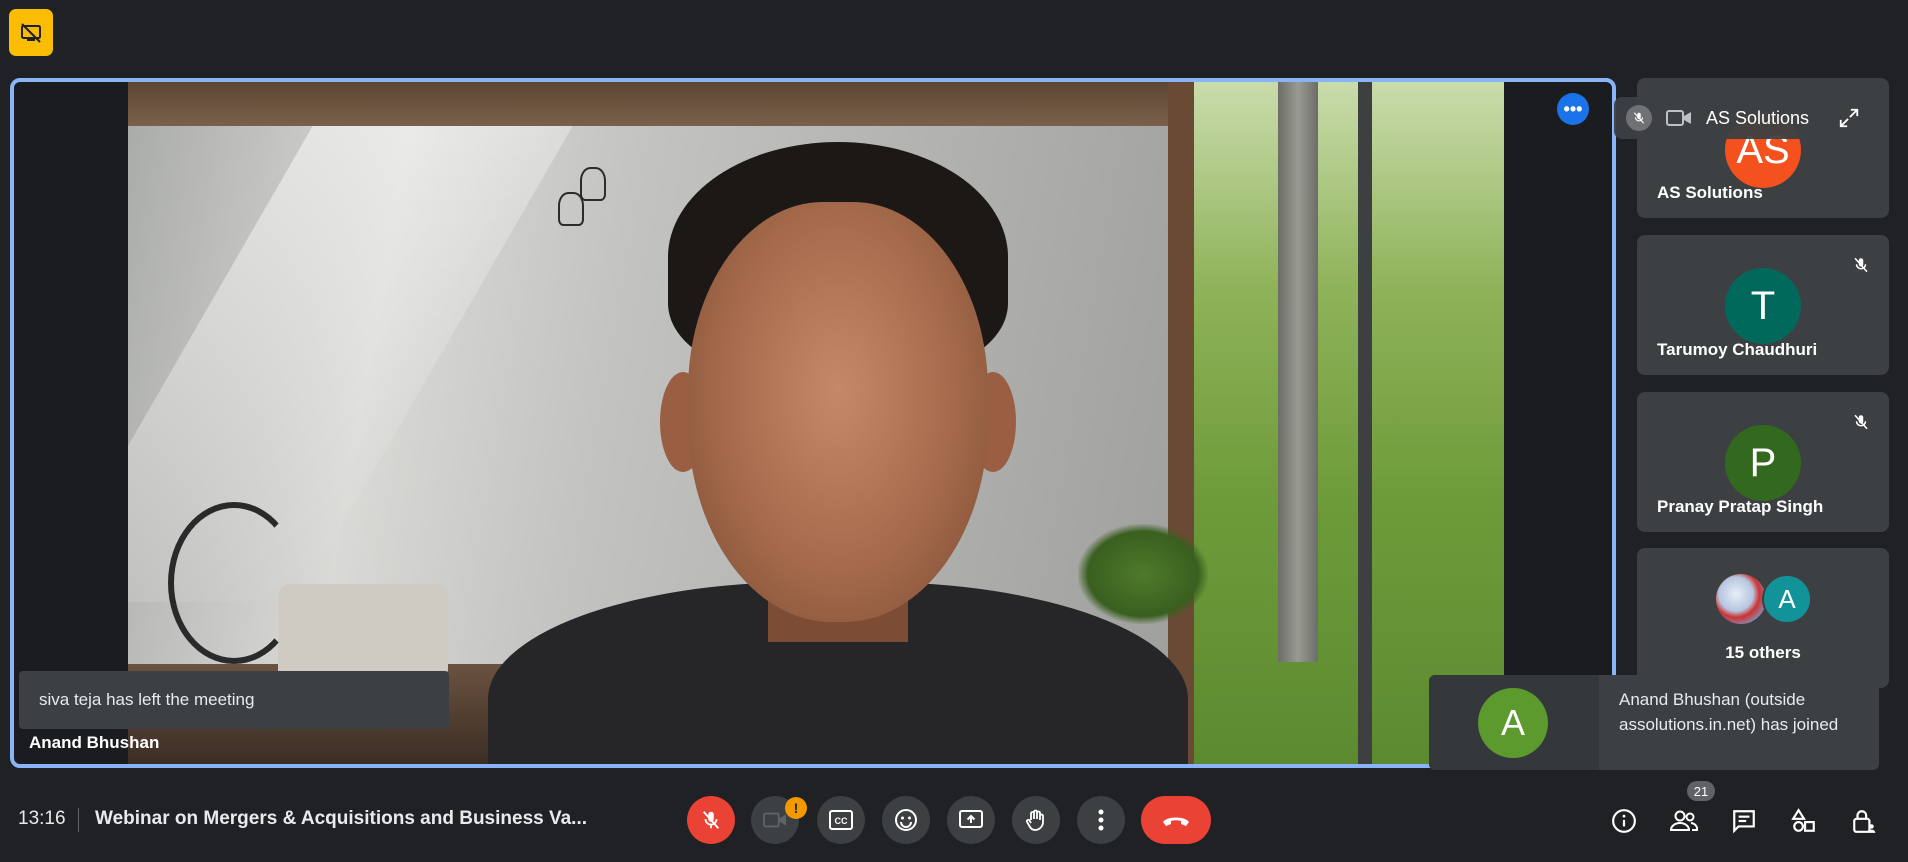 The width and height of the screenshot is (1908, 862). I want to click on activities-button, so click(1804, 821).